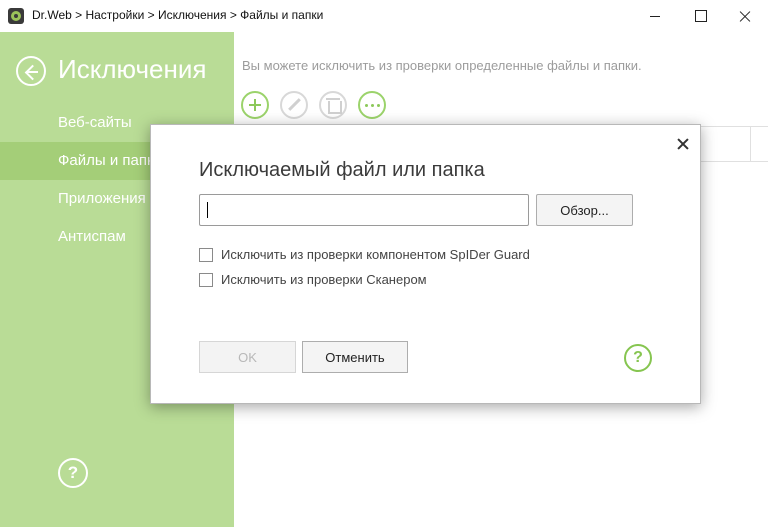  I want to click on sidebar-item-label: Файлы и папки, so click(110, 160).